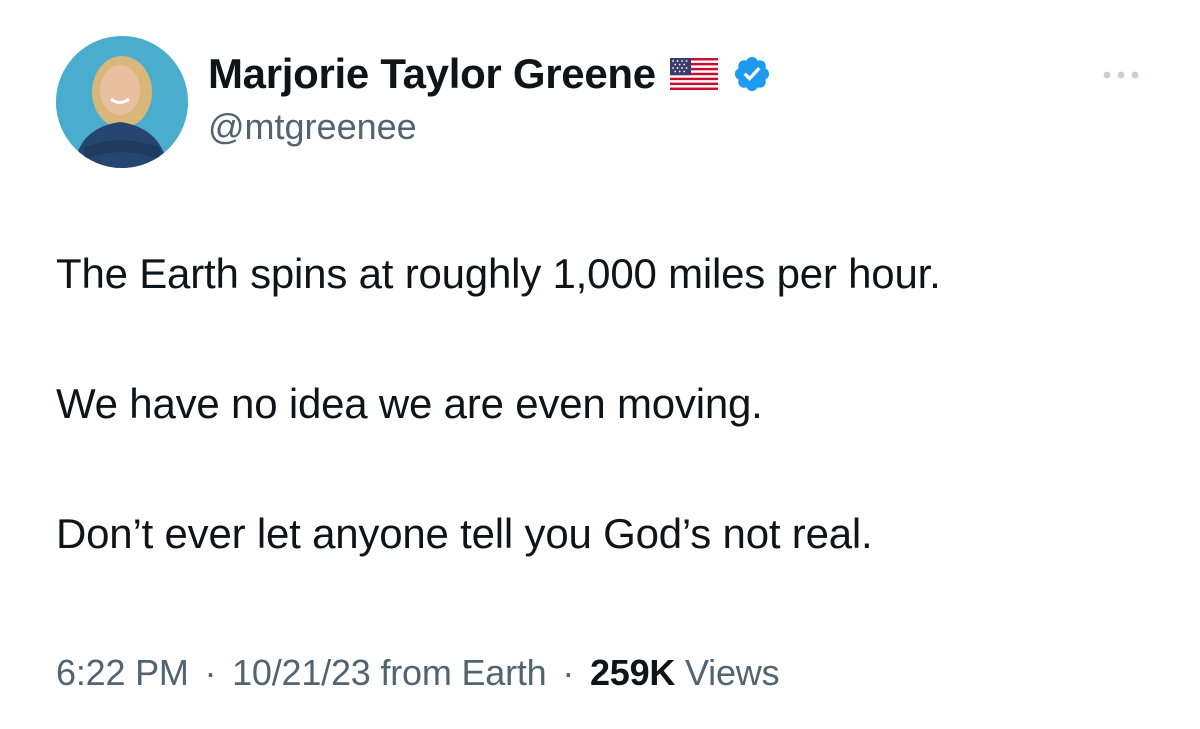  I want to click on us-flag-icon, so click(693, 74).